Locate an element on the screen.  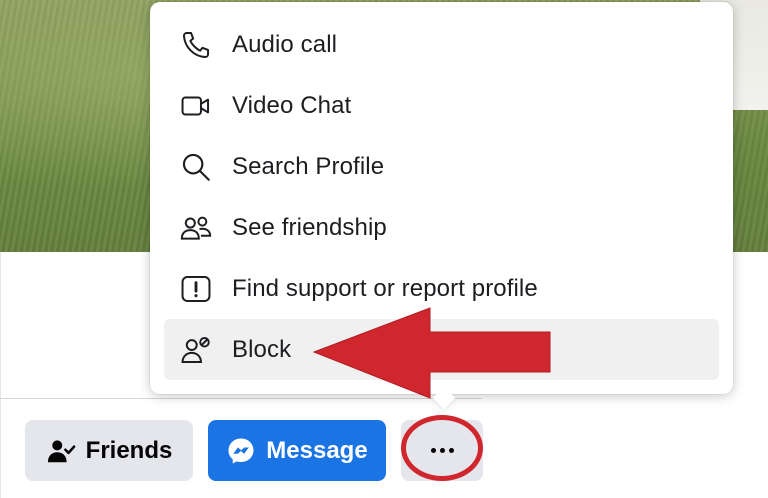
menu-item-audio-call: Audio call is located at coordinates (441, 44).